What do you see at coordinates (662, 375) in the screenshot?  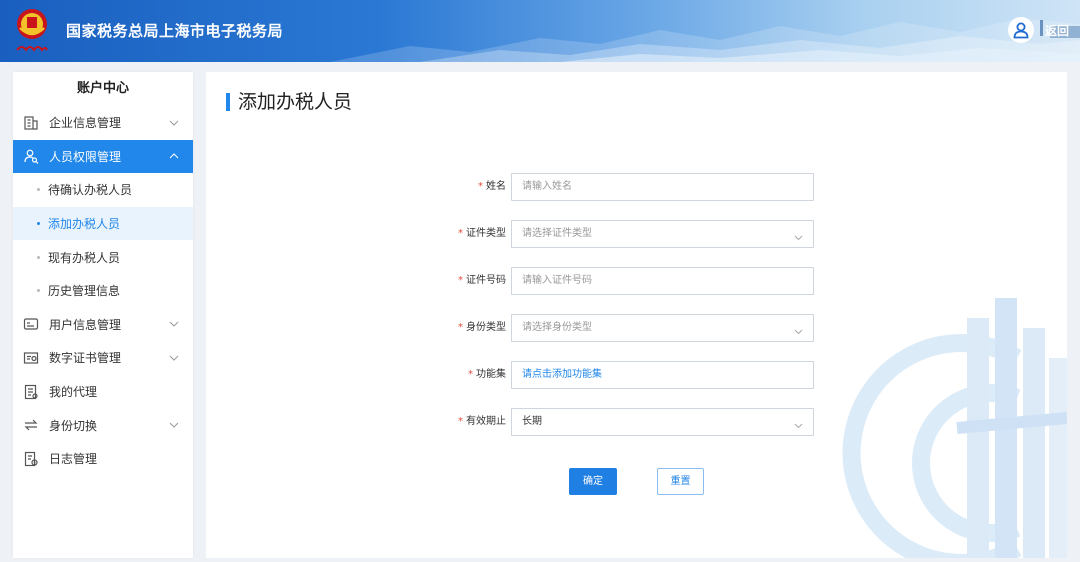 I see `function-set-field: 请点击添加功能集` at bounding box center [662, 375].